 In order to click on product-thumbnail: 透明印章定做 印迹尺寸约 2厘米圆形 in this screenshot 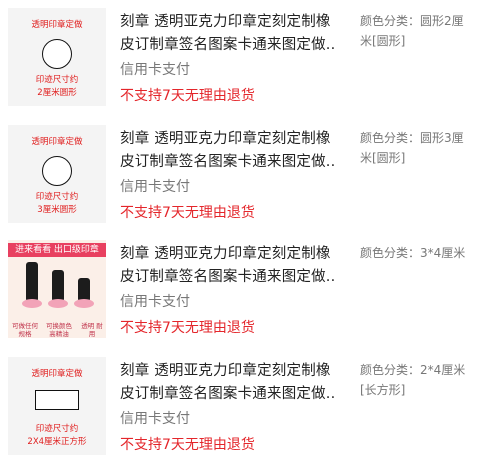, I will do `click(57, 57)`.